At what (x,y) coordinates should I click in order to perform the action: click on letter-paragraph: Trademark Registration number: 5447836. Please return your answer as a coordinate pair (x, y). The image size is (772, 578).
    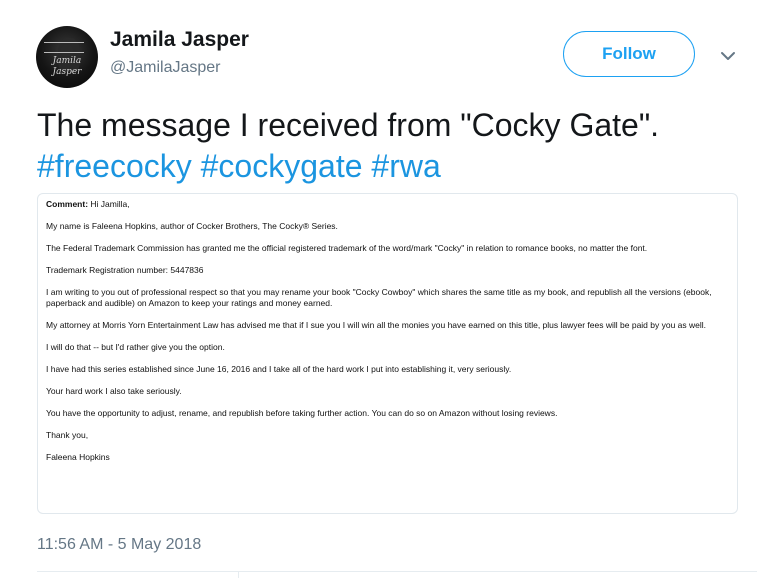
    Looking at the image, I should click on (125, 270).